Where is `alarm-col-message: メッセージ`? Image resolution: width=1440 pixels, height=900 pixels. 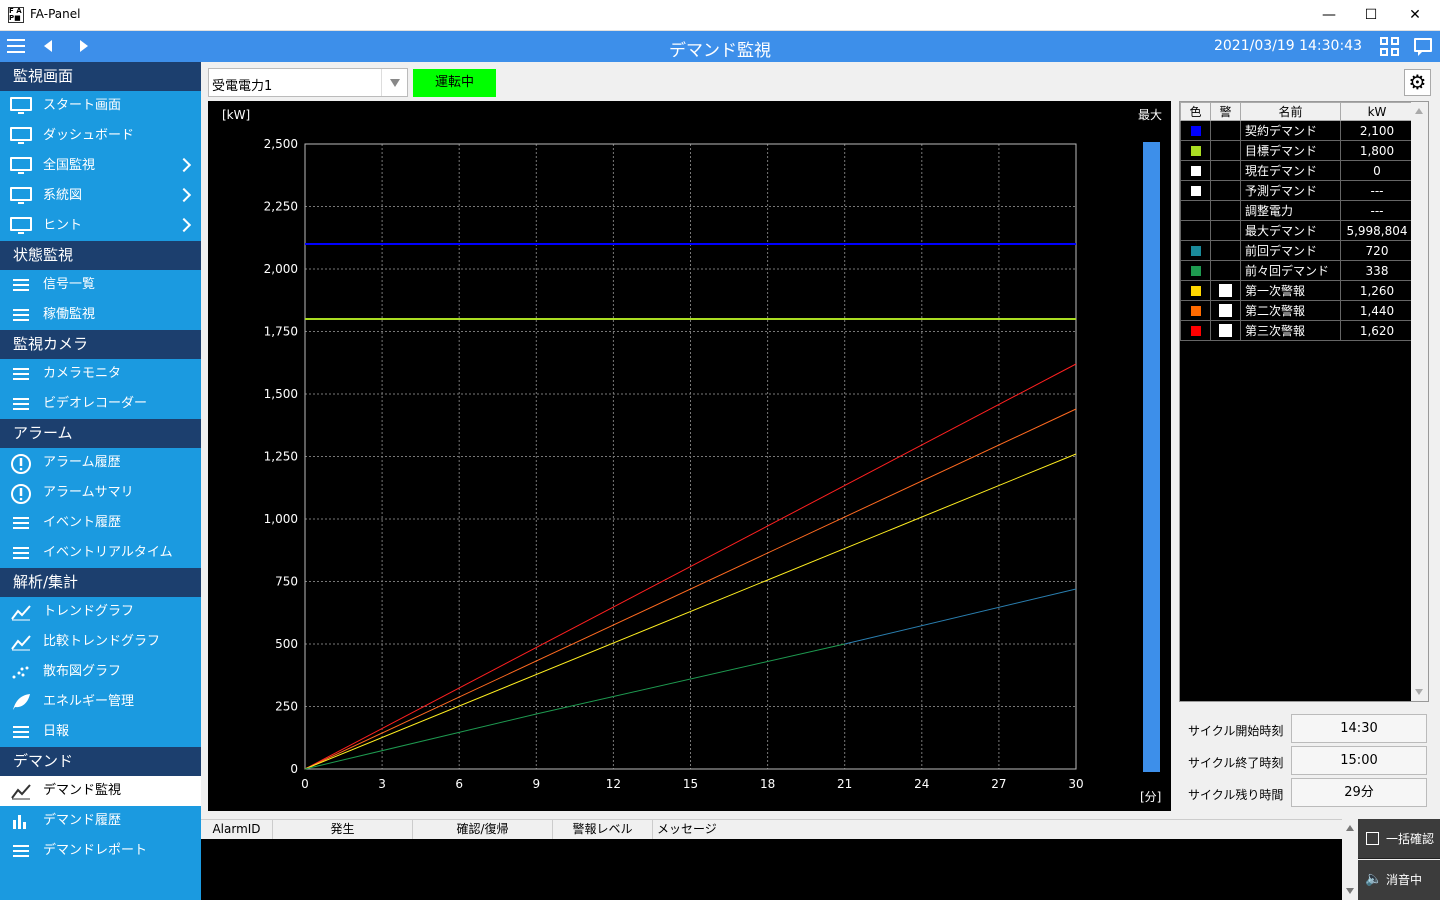
alarm-col-message: メッセージ is located at coordinates (997, 830).